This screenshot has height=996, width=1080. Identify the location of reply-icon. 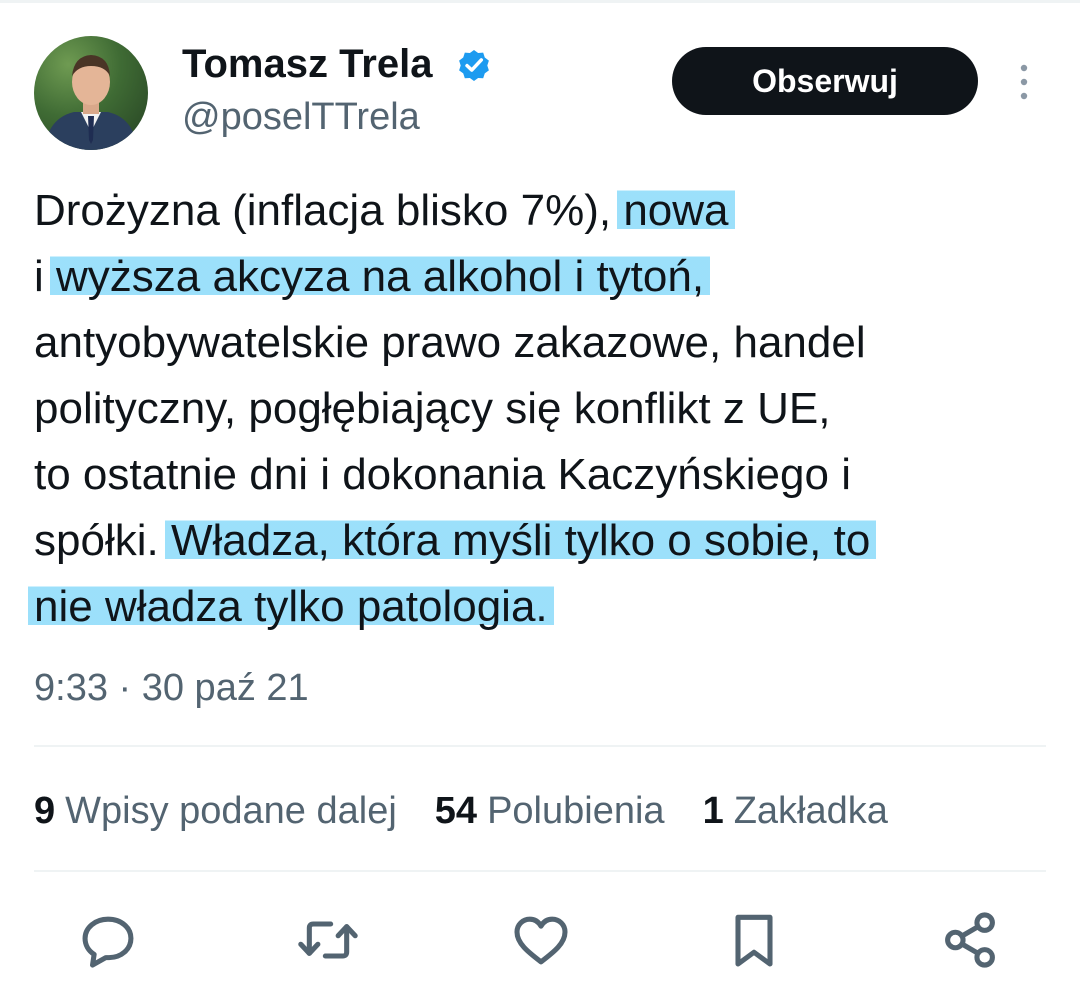
(108, 942).